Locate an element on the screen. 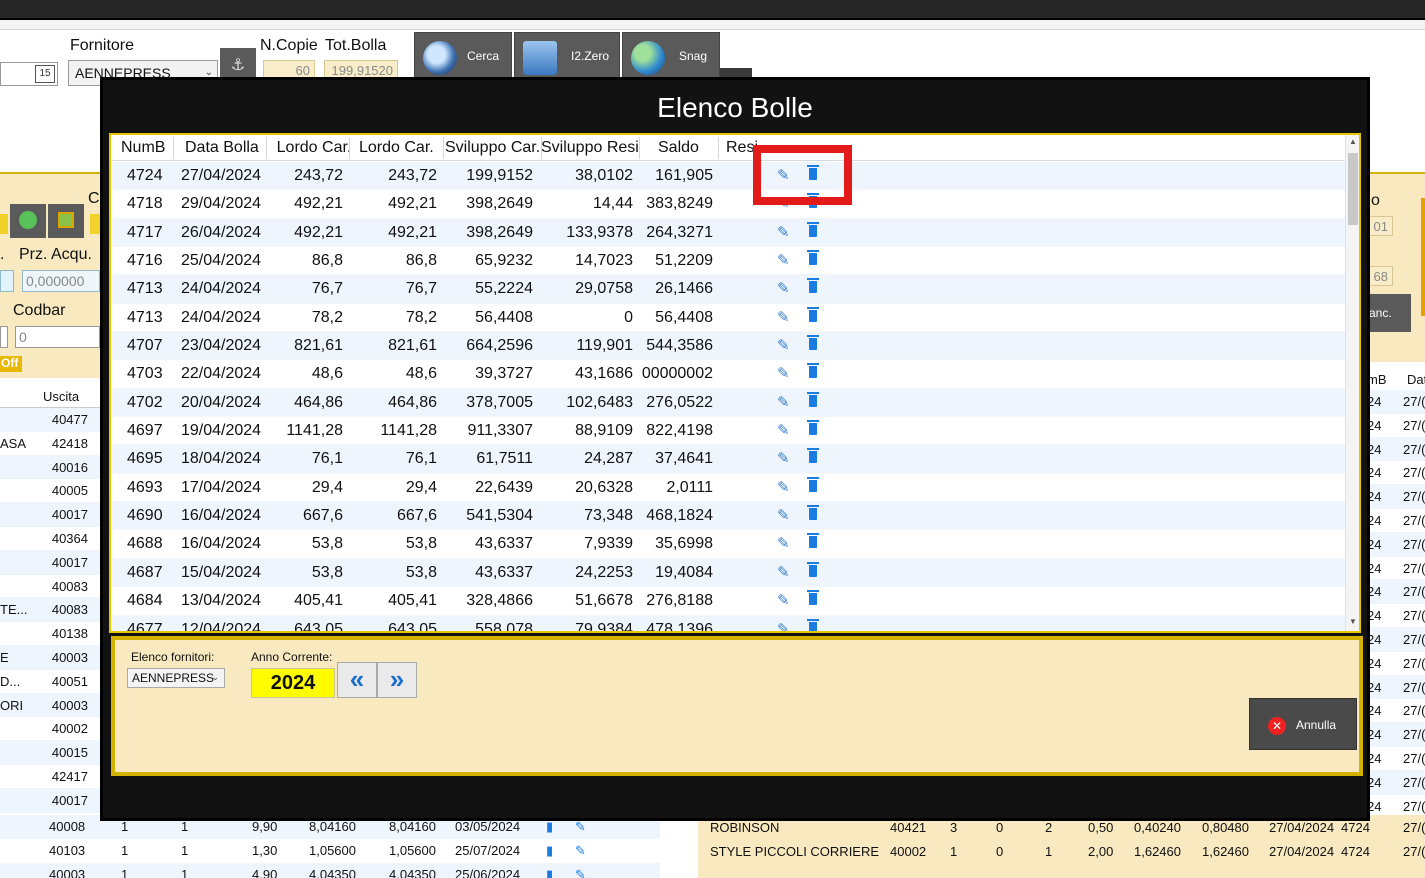 Image resolution: width=1425 pixels, height=878 pixels. list-item: TE... 40083 is located at coordinates (50, 610).